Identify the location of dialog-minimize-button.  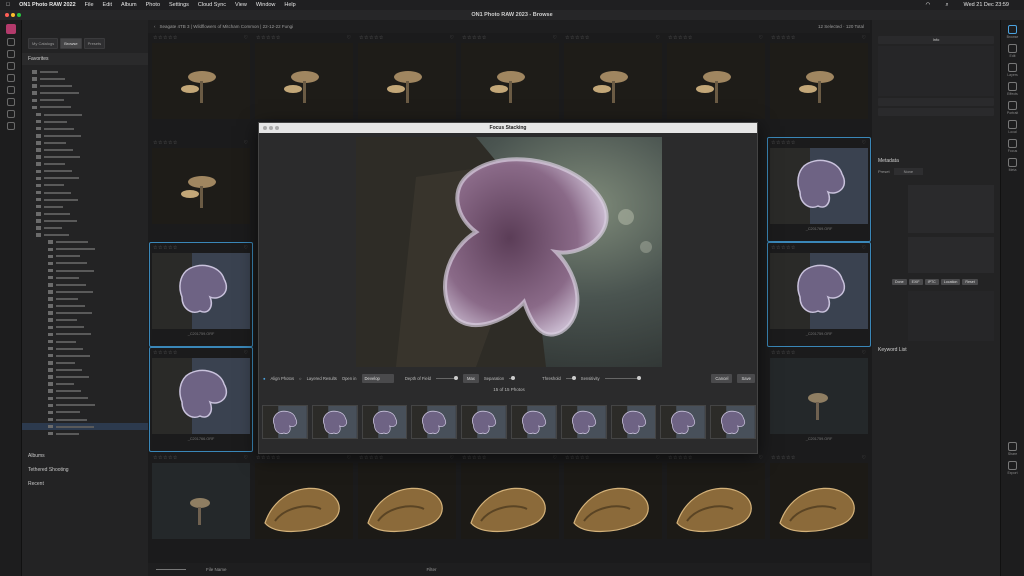
(271, 128).